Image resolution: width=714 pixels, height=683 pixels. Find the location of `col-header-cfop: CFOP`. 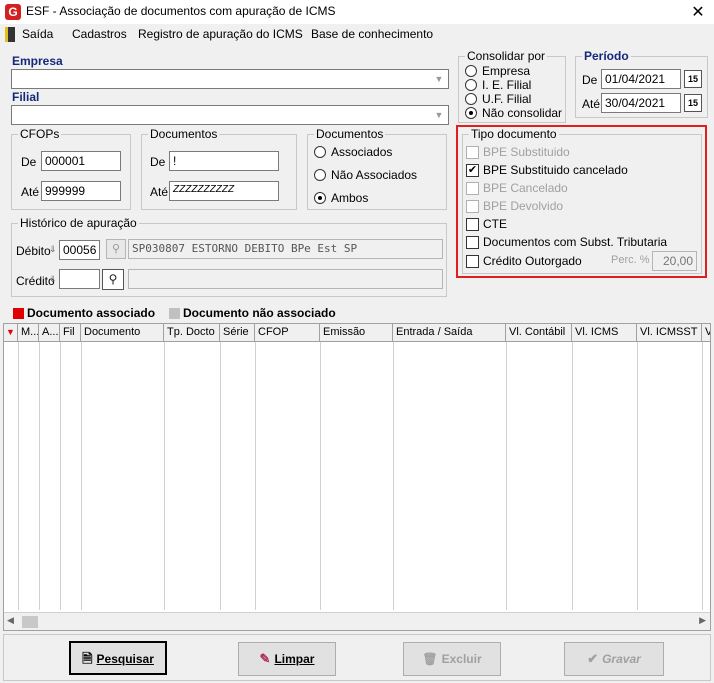

col-header-cfop: CFOP is located at coordinates (287, 333).